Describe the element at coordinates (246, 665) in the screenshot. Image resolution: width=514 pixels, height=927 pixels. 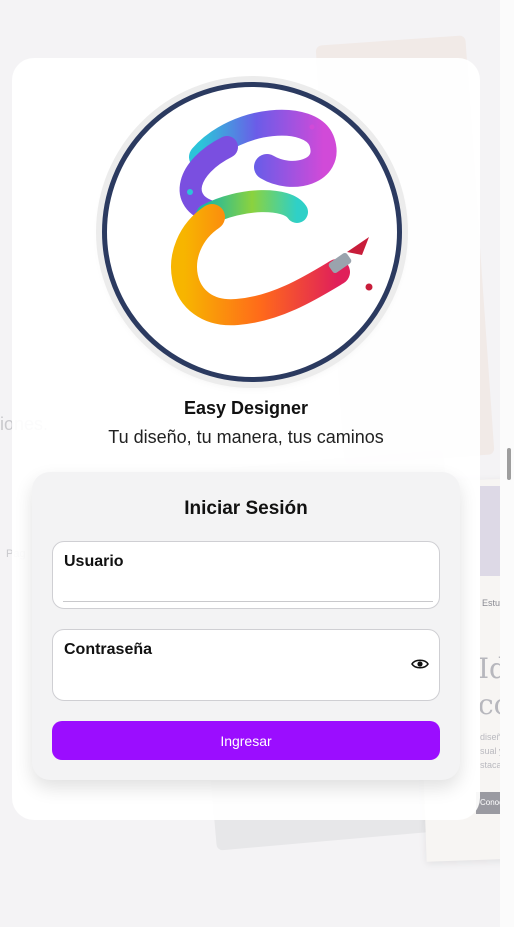
I see `password-field: Contraseña` at that location.